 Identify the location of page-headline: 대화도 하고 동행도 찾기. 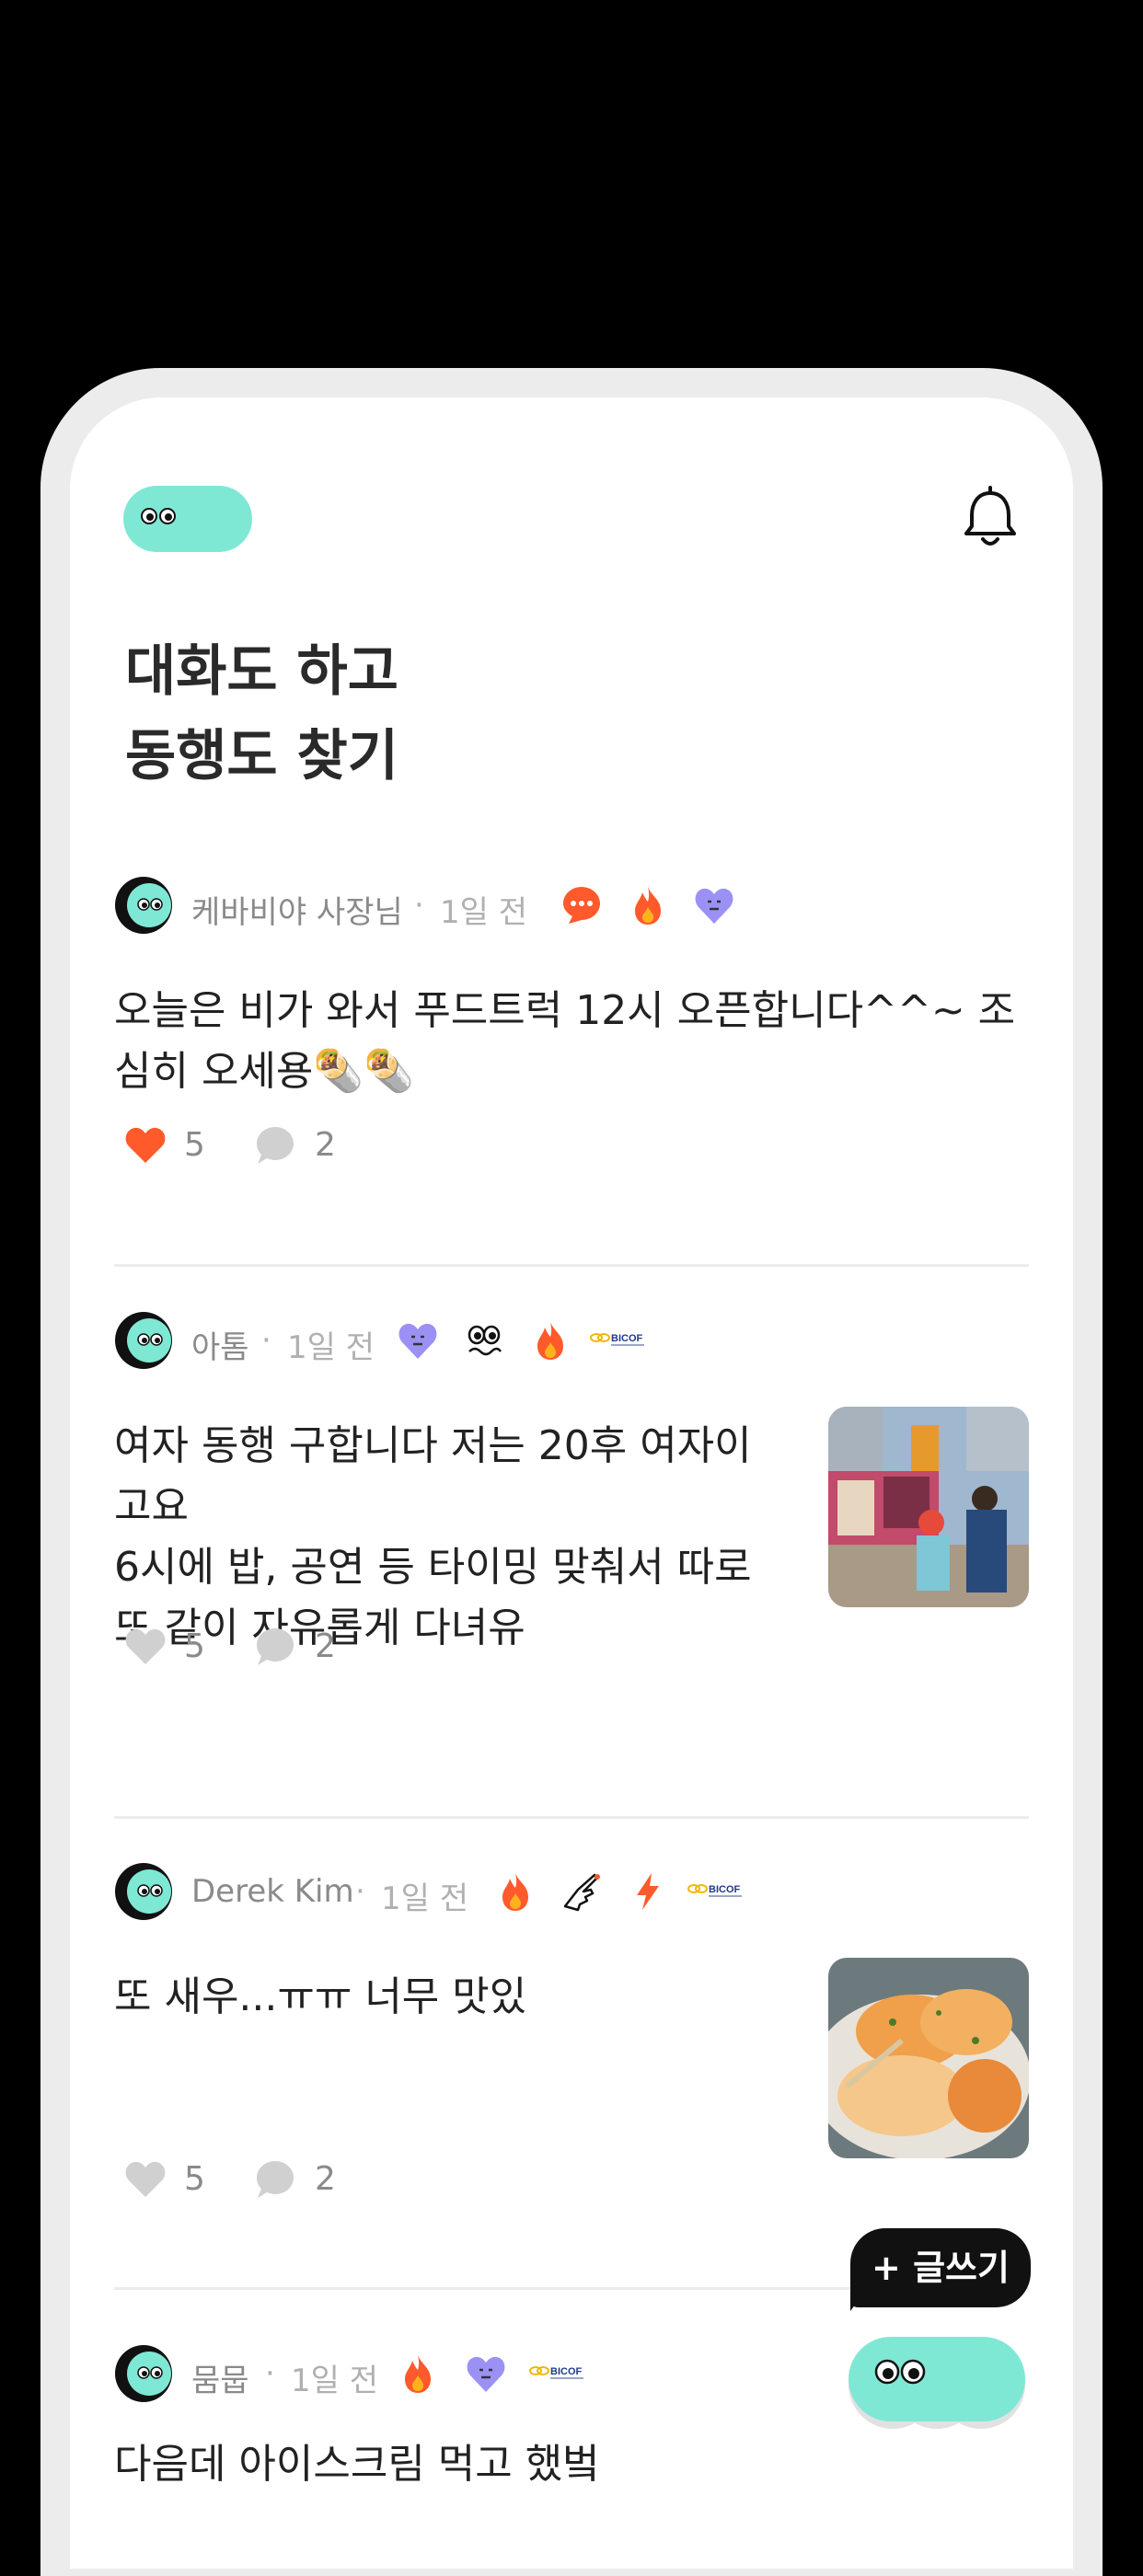
(261, 714).